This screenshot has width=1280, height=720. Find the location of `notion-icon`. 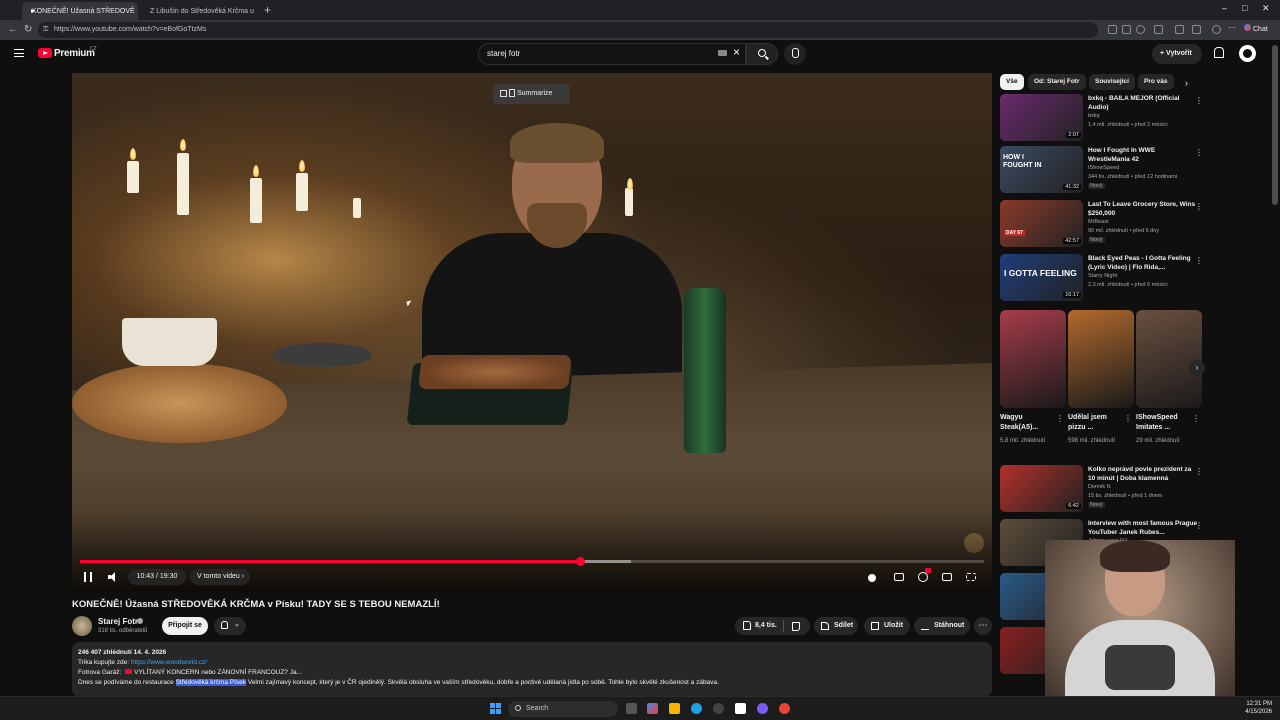

notion-icon is located at coordinates (740, 708).